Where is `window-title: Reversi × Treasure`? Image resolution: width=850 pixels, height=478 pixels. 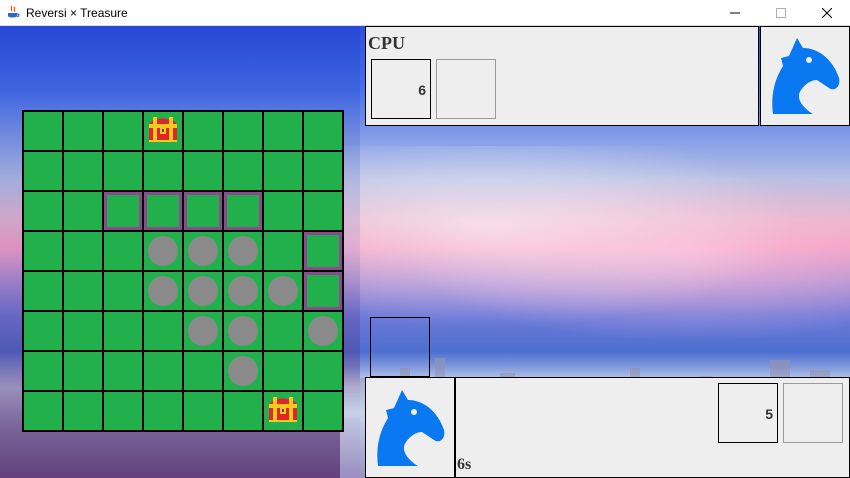
window-title: Reversi × Treasure is located at coordinates (77, 13).